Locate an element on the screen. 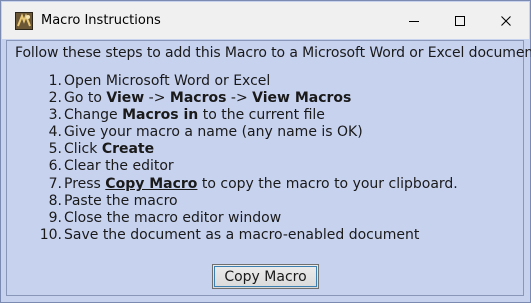  step-text: Change Macros in to the current file is located at coordinates (194, 115).